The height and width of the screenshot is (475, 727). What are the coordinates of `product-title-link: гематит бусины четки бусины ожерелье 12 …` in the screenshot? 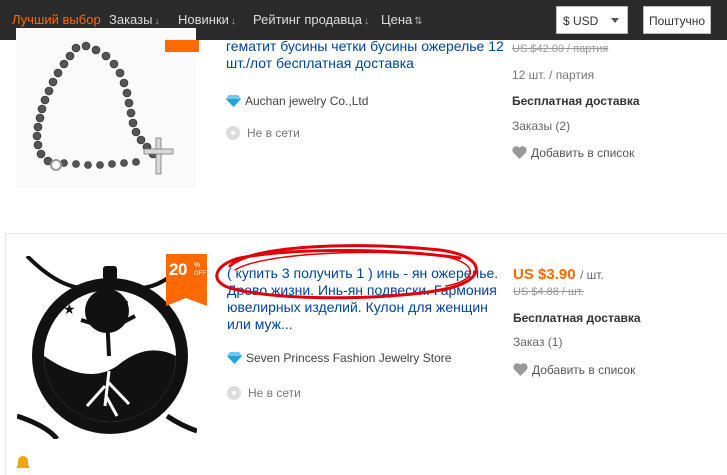 It's located at (366, 55).